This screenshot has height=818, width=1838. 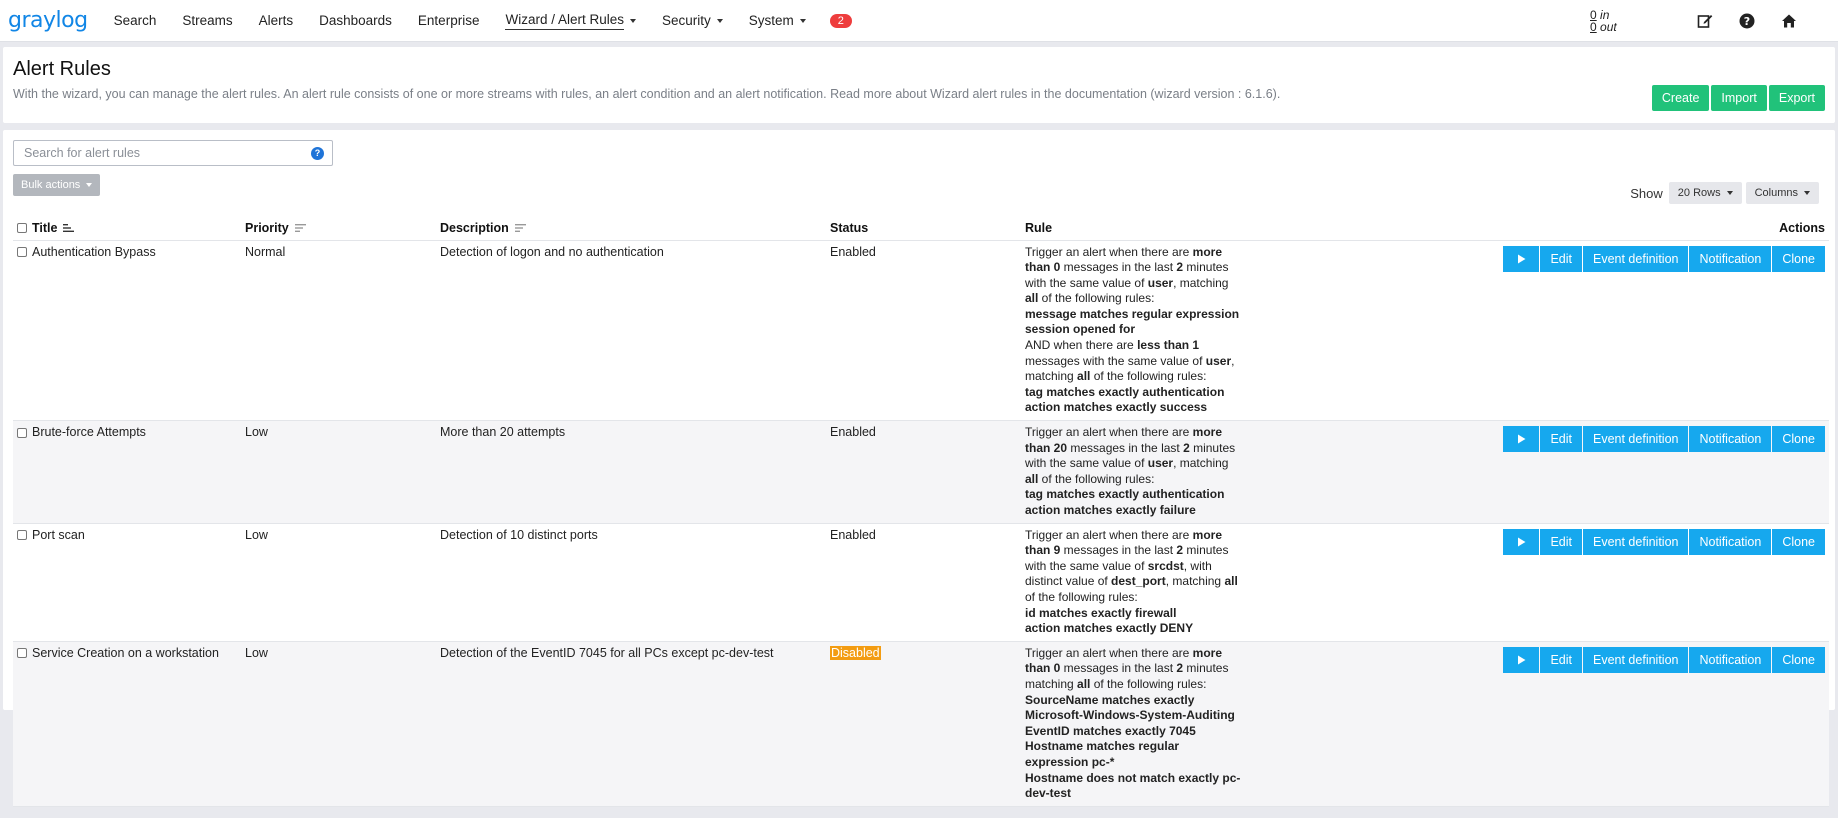 I want to click on sort-asc-icon, so click(x=69, y=228).